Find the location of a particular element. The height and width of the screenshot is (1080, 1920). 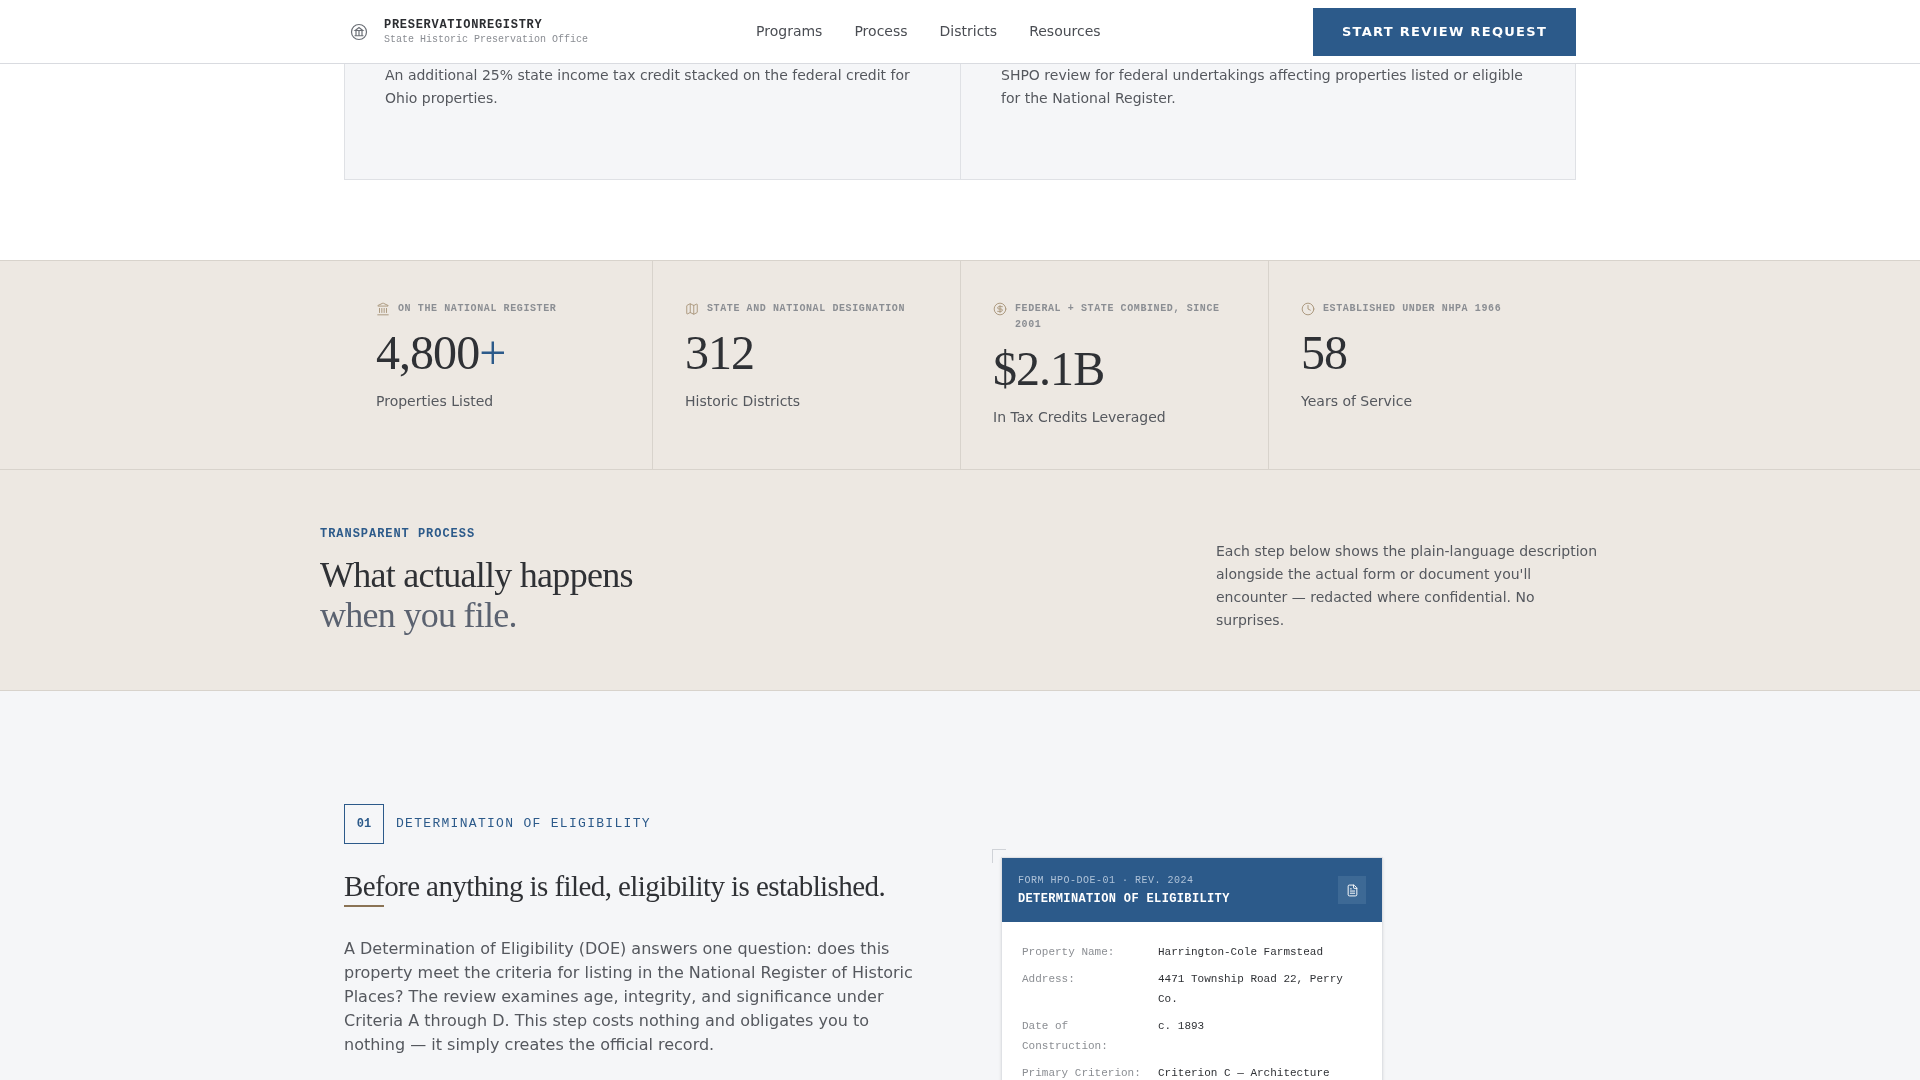

form-title: DETERMINATION OF ELIGIBILITY is located at coordinates (1124, 899).